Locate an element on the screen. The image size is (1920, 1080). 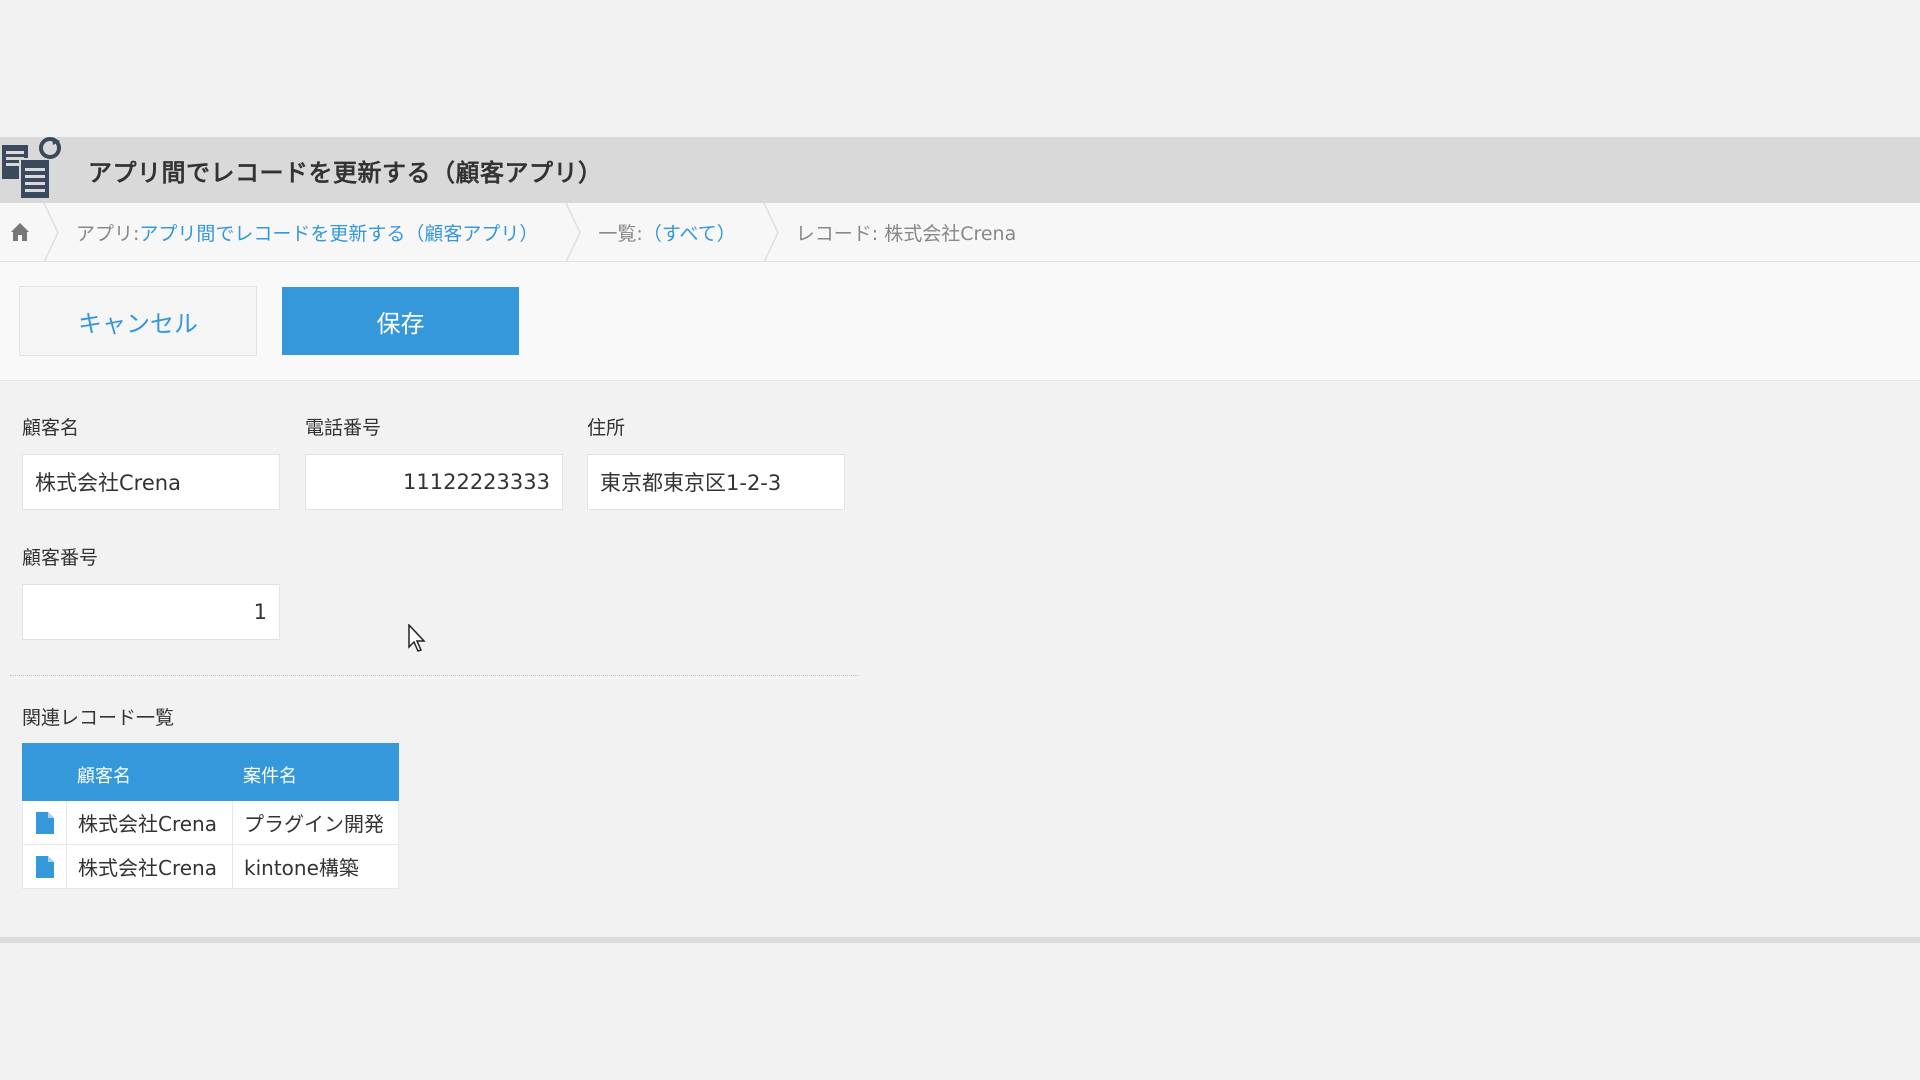
breadcrumb-app-prefix: アプリ: is located at coordinates (108, 233).